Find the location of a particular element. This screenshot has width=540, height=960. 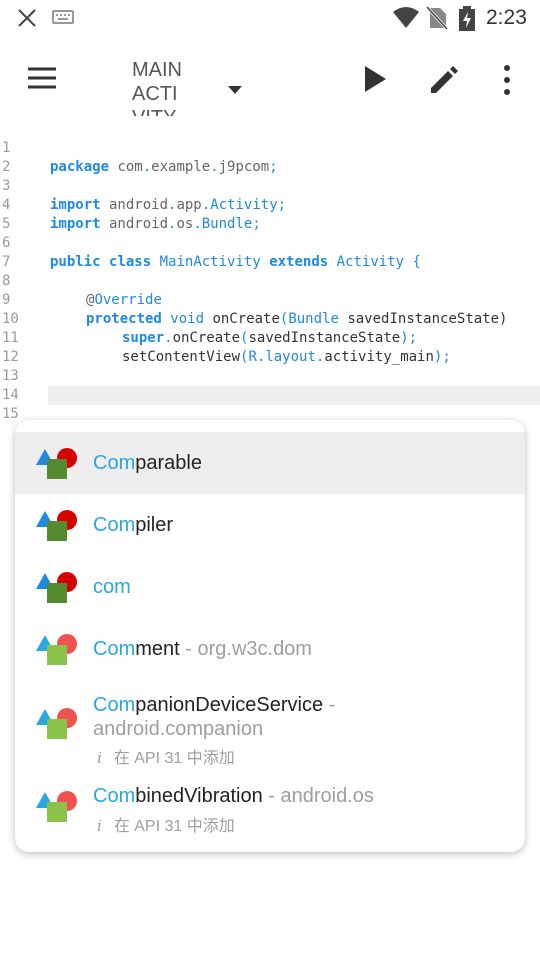

code-line: 1 package com.example.j9pcom; is located at coordinates (270, 147).